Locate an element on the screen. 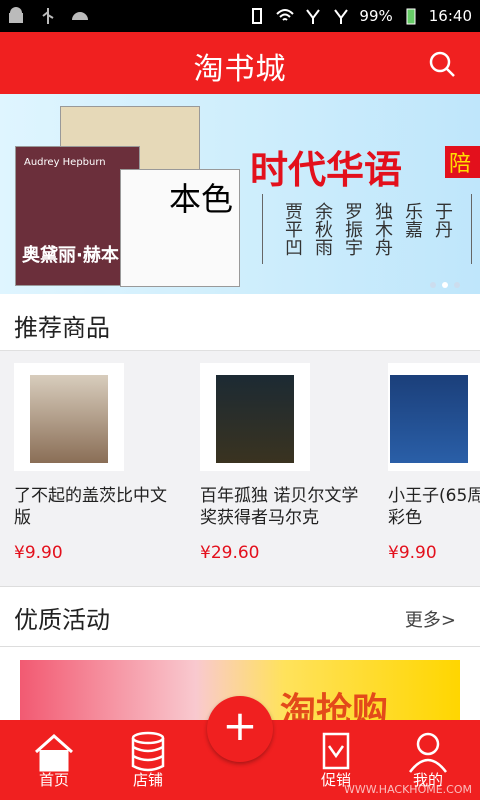 The height and width of the screenshot is (800, 480). home-icon is located at coordinates (54, 752).